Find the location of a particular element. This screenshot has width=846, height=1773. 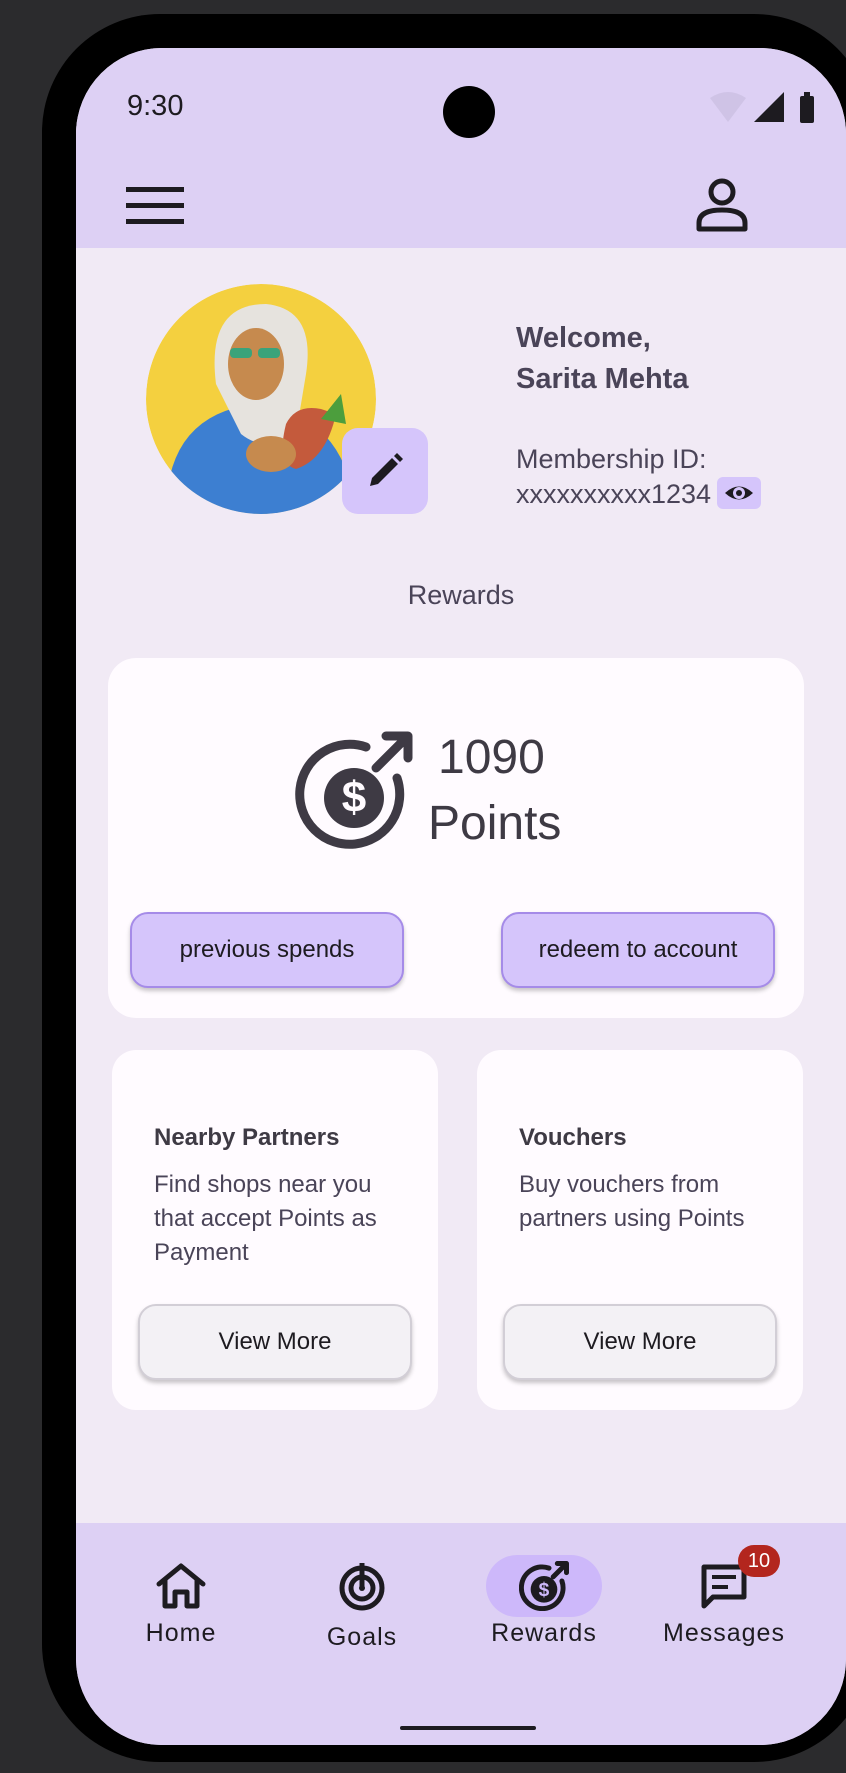

unread-count-badge: 10 is located at coordinates (759, 1561).